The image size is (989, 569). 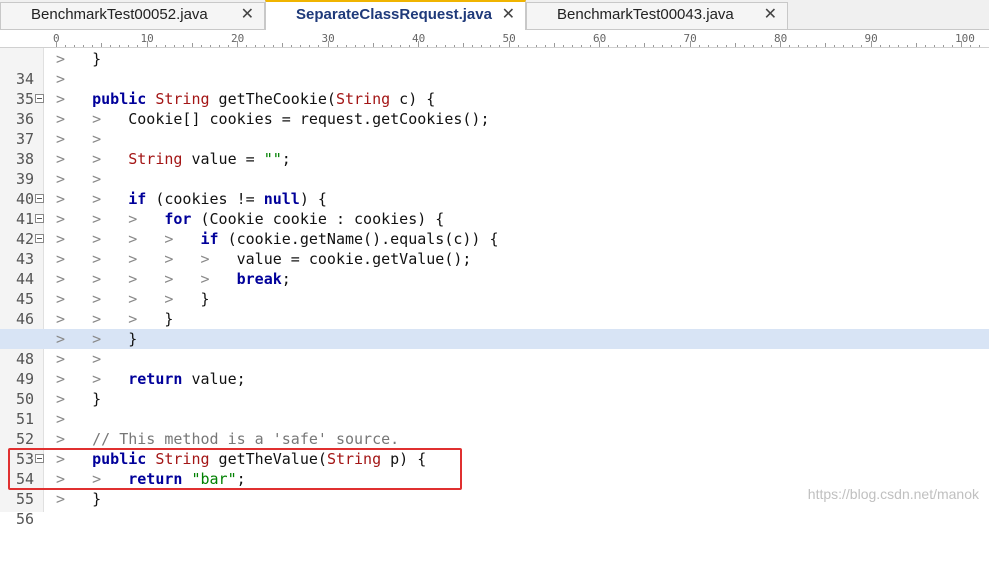 What do you see at coordinates (494, 388) in the screenshot?
I see `code-line: 50 > > return value;` at bounding box center [494, 388].